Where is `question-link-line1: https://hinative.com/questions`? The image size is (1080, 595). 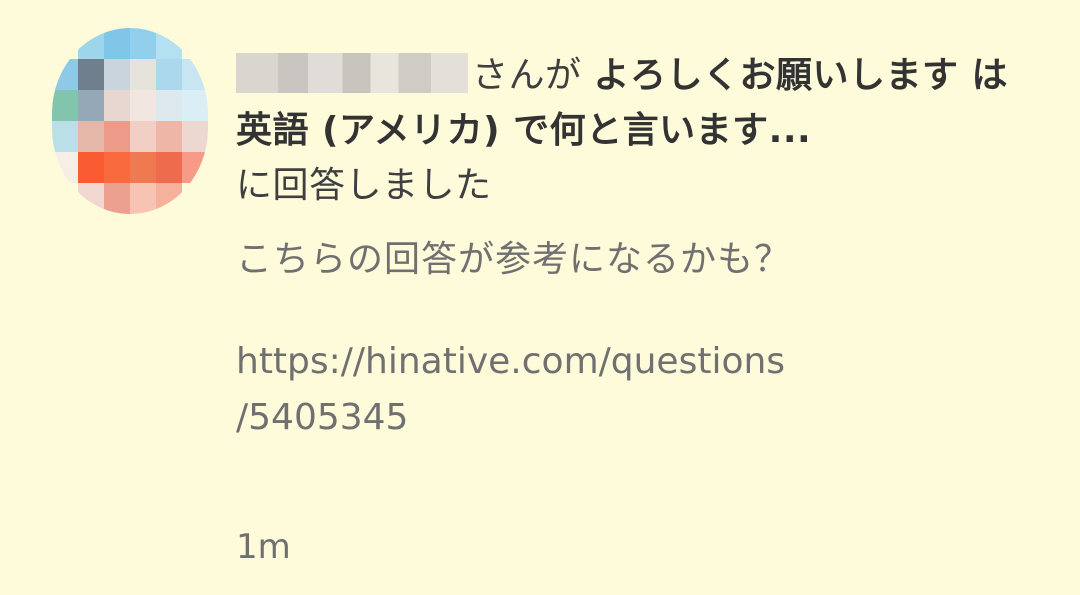
question-link-line1: https://hinative.com/questions is located at coordinates (510, 361).